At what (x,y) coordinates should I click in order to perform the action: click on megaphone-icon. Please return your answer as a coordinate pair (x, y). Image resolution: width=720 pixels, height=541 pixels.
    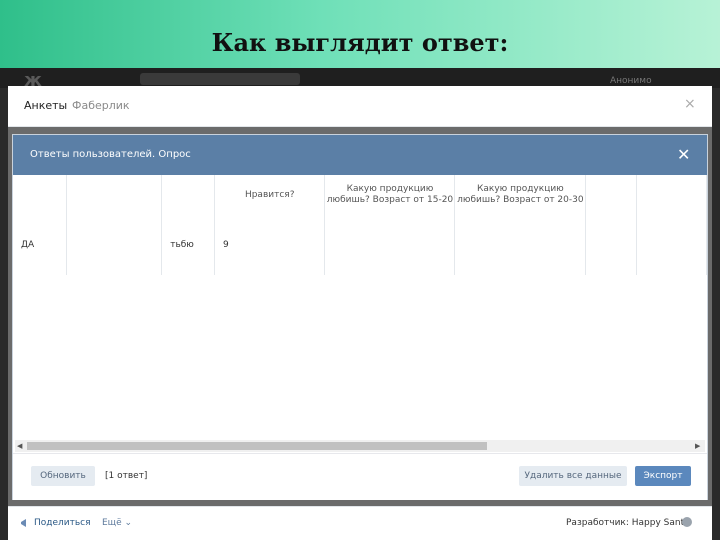
    Looking at the image, I should click on (25, 524).